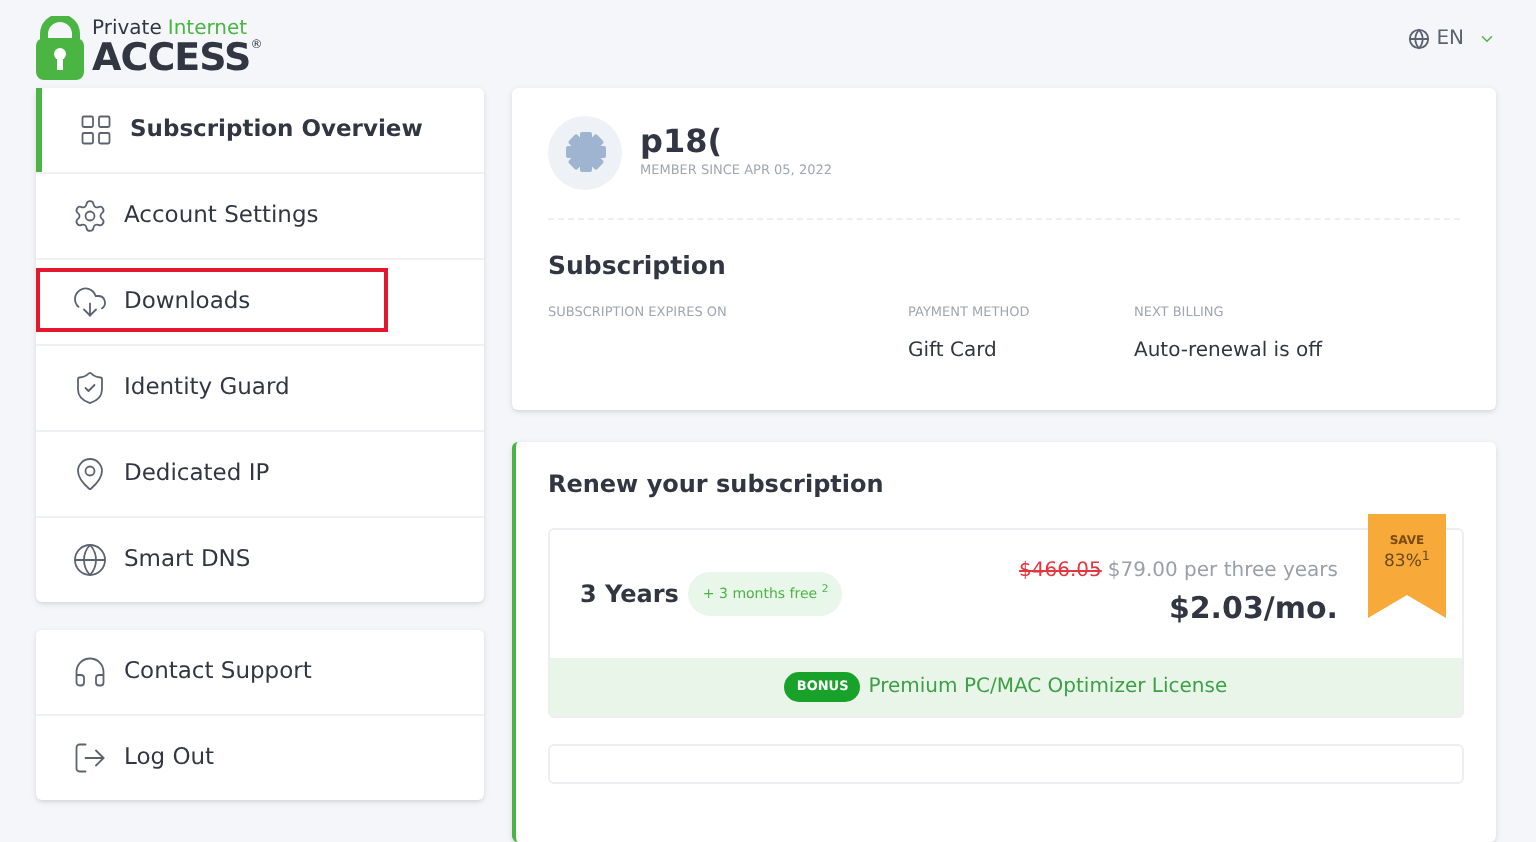 The image size is (1536, 842). Describe the element at coordinates (90, 301) in the screenshot. I see `cloud-download-icon` at that location.